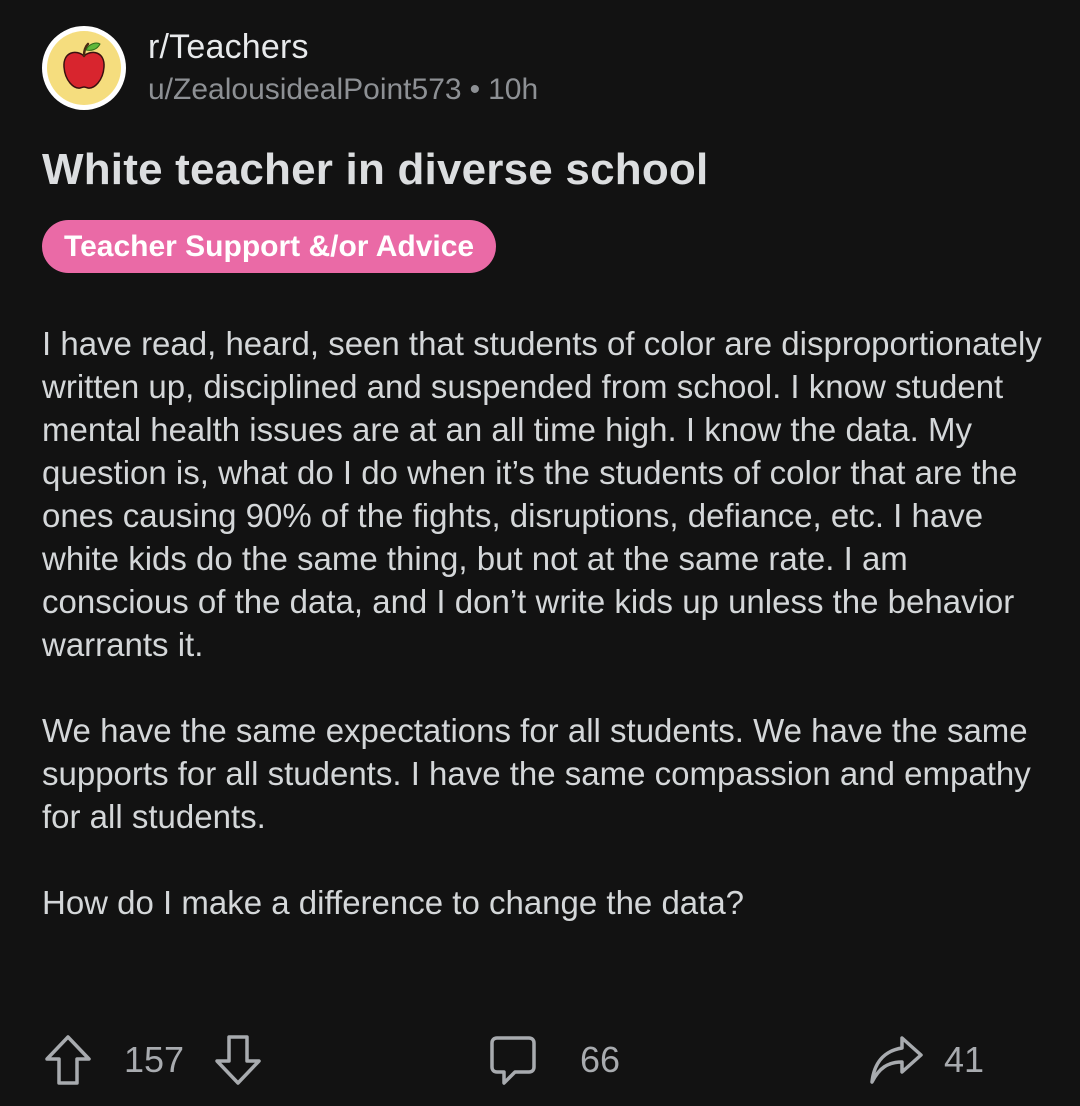 The image size is (1080, 1106). Describe the element at coordinates (305, 89) in the screenshot. I see `author-name: u/ZealousidealPoint573` at that location.